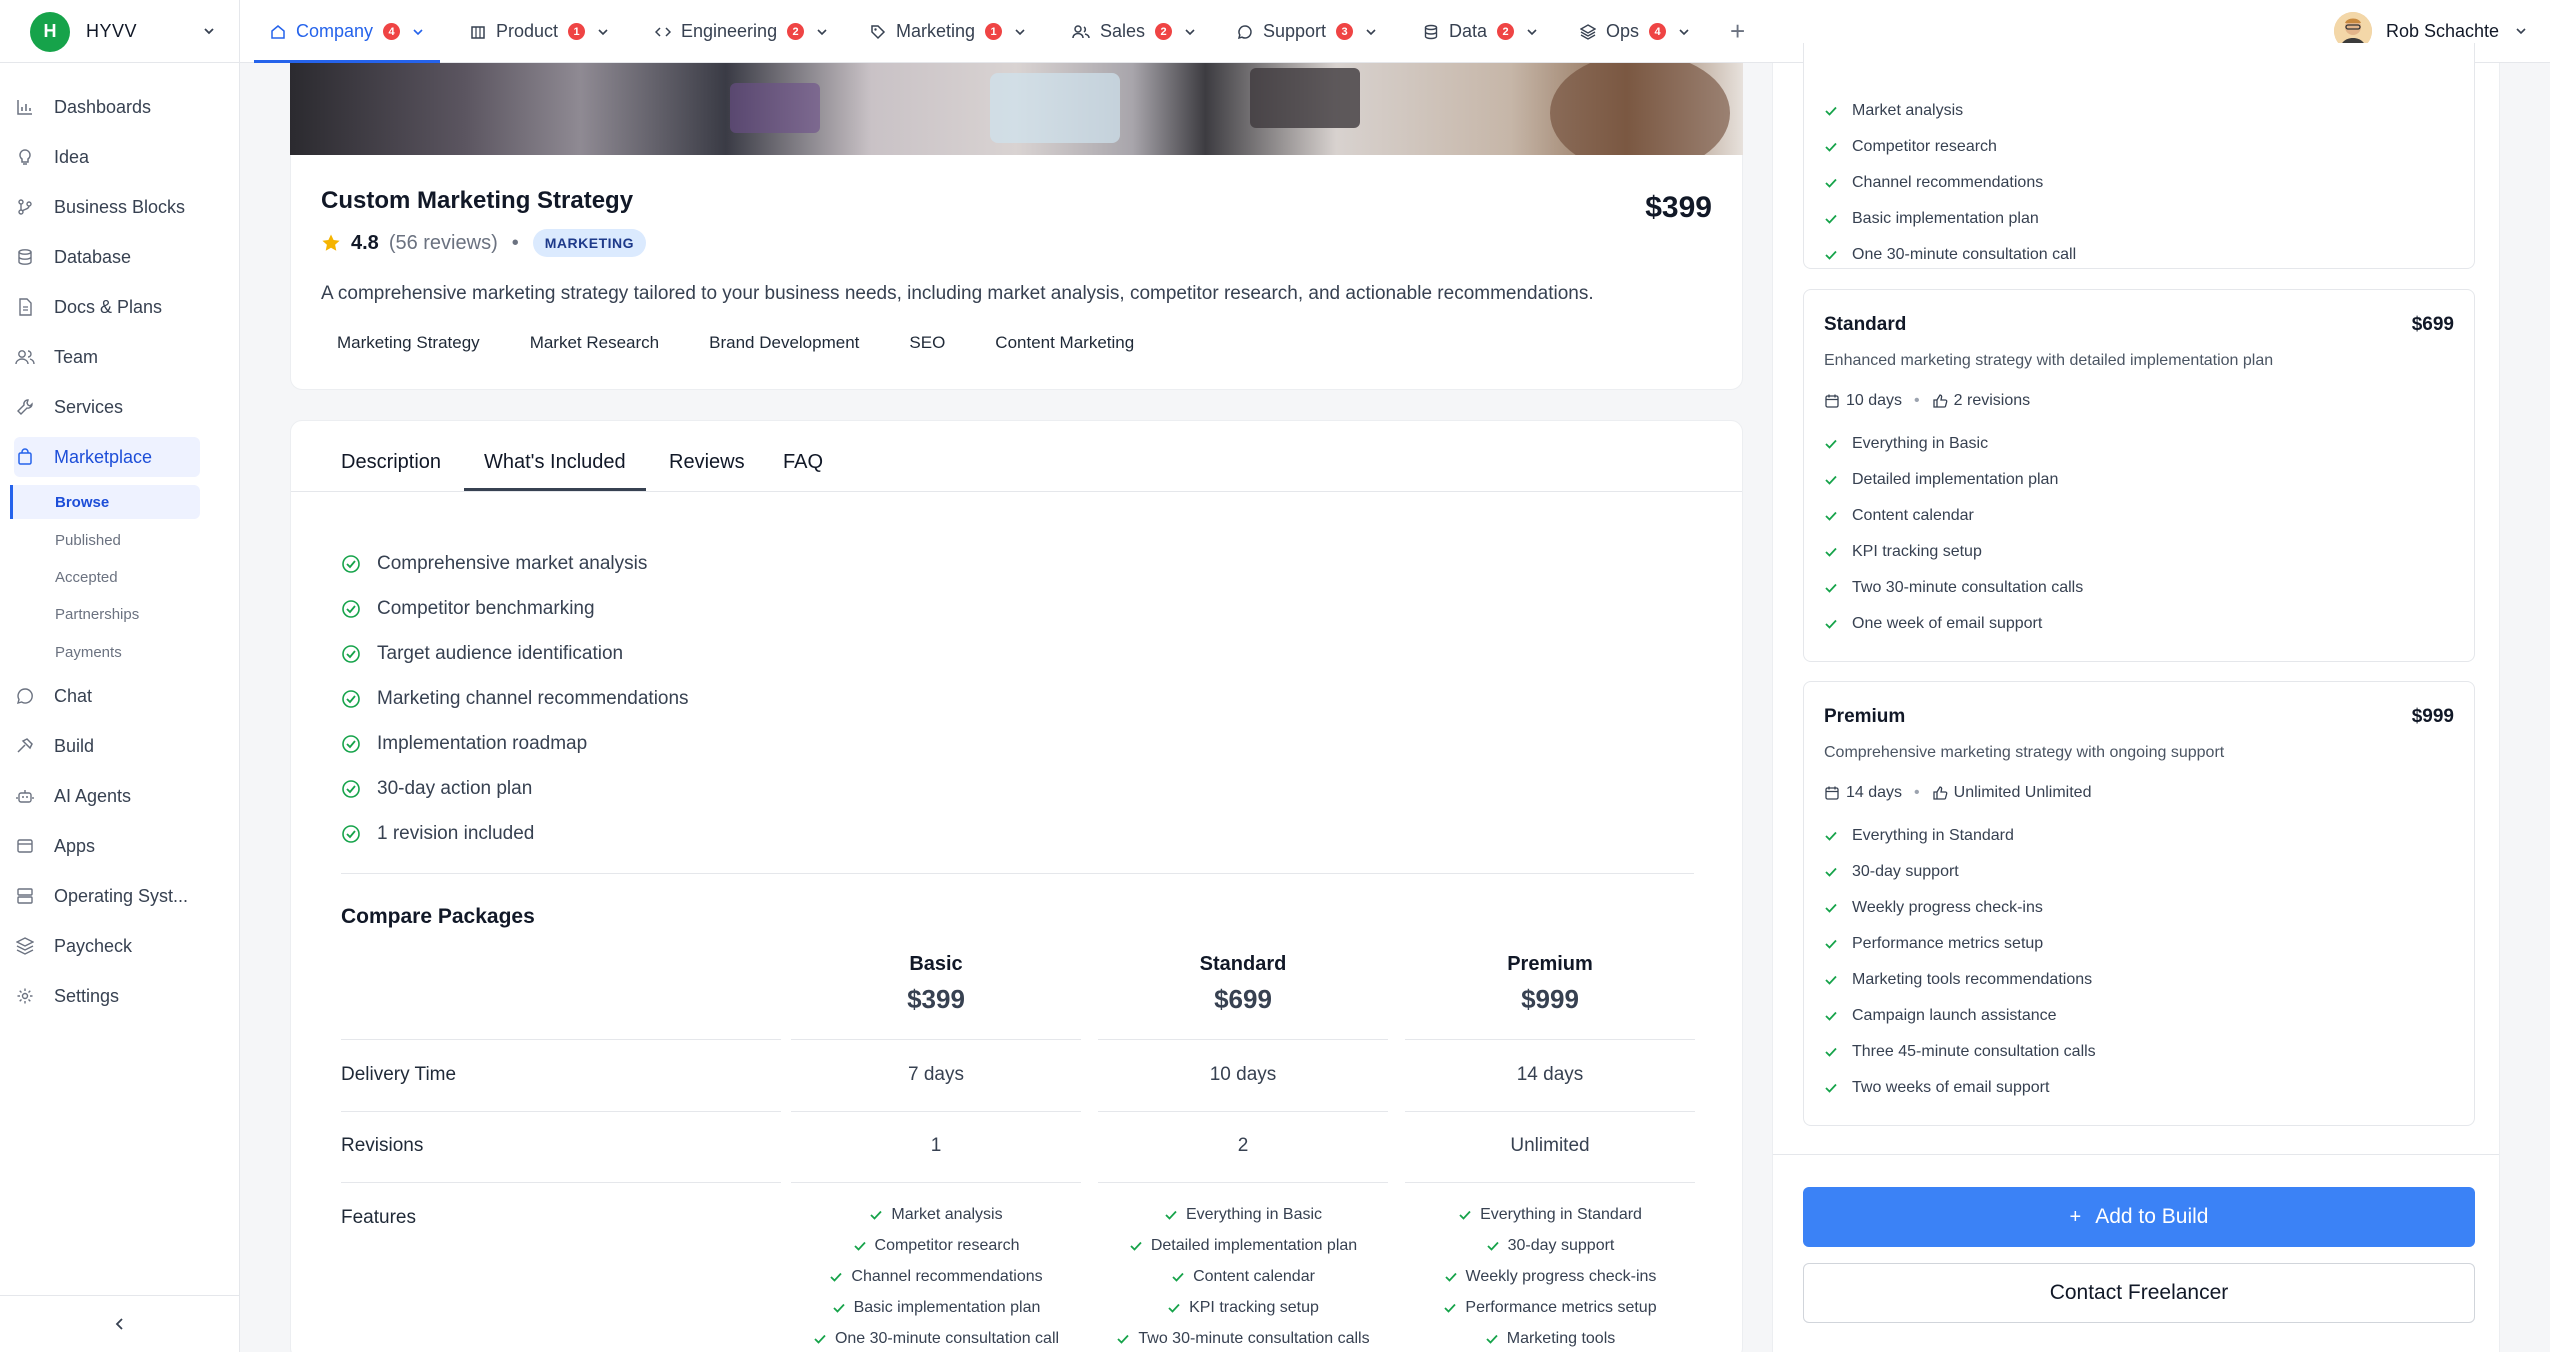  Describe the element at coordinates (2139, 1217) in the screenshot. I see `add-to-build-button: + Add to Build` at that location.